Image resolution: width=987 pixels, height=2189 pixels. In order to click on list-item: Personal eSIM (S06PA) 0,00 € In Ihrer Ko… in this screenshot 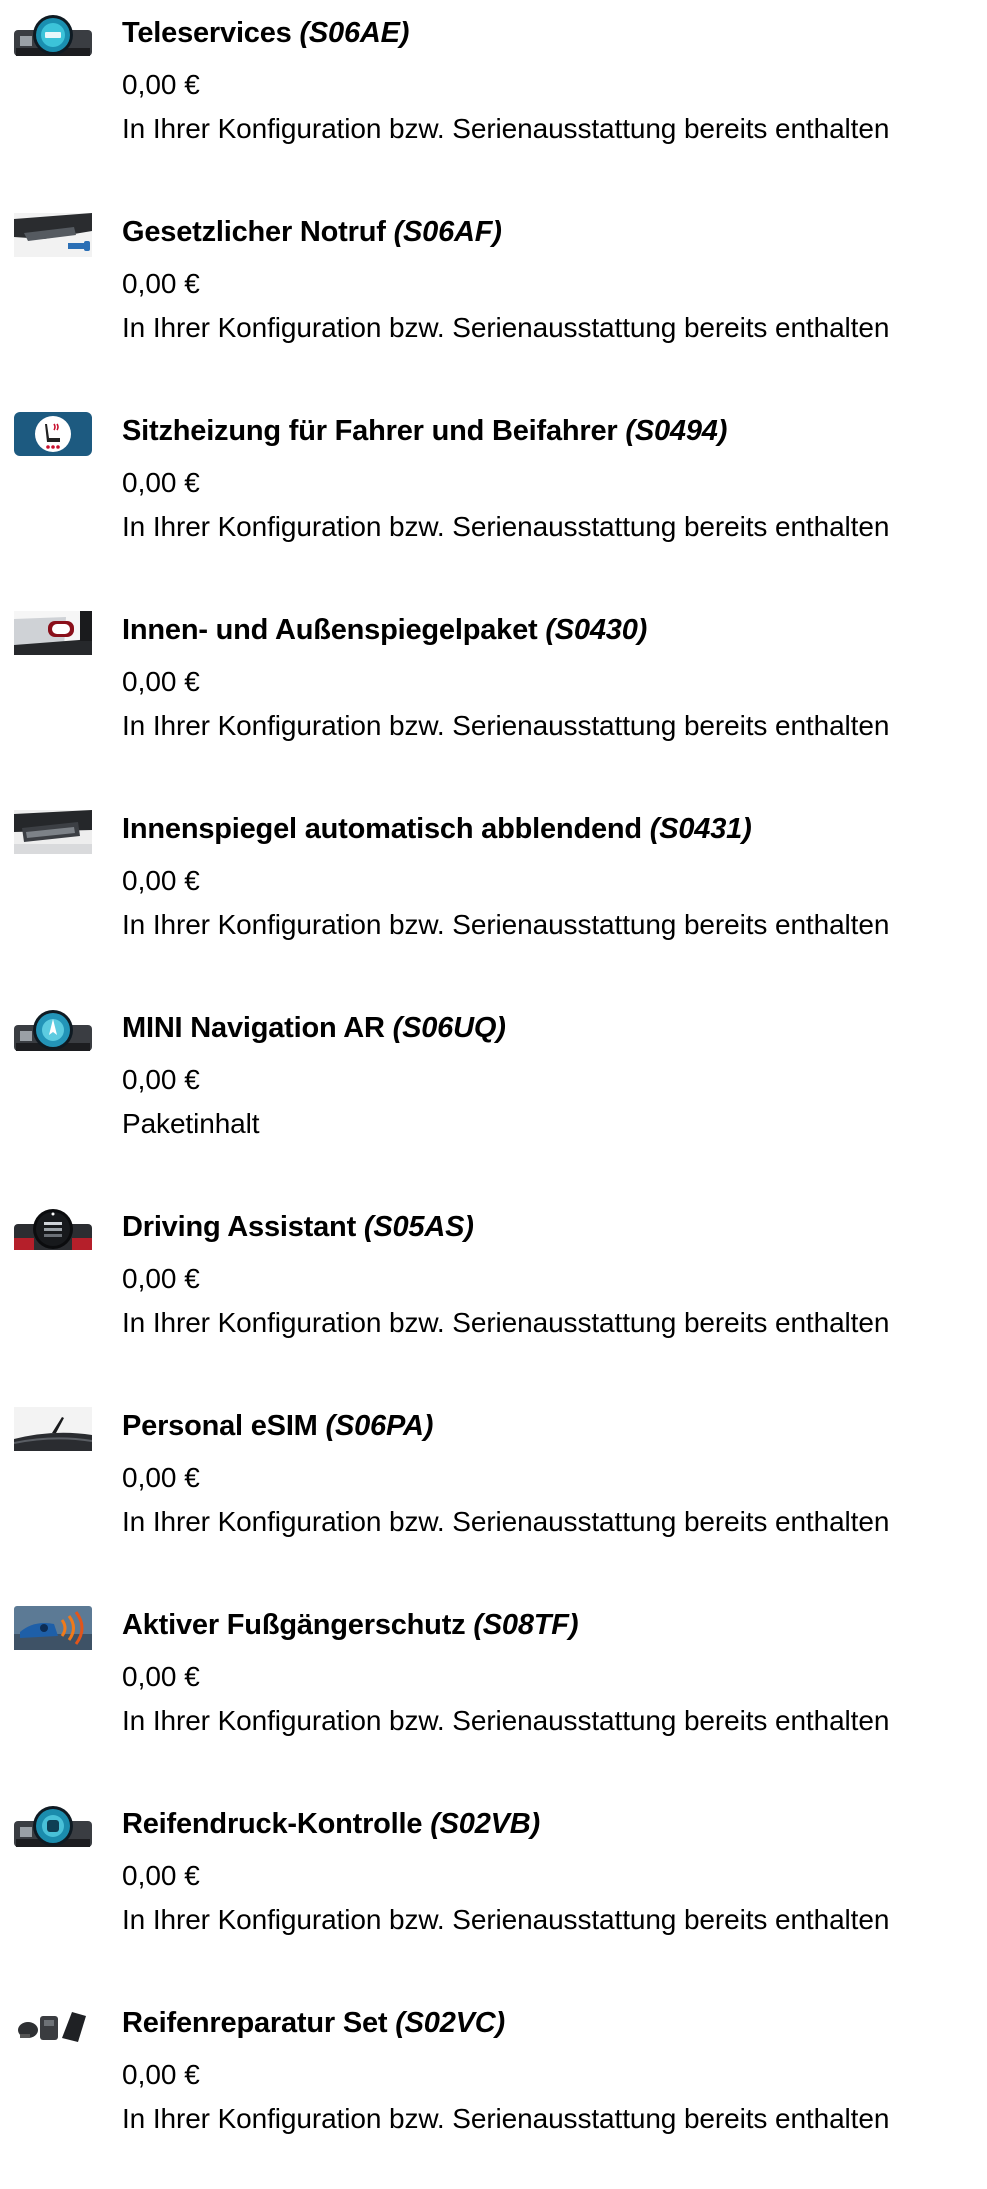, I will do `click(493, 1492)`.